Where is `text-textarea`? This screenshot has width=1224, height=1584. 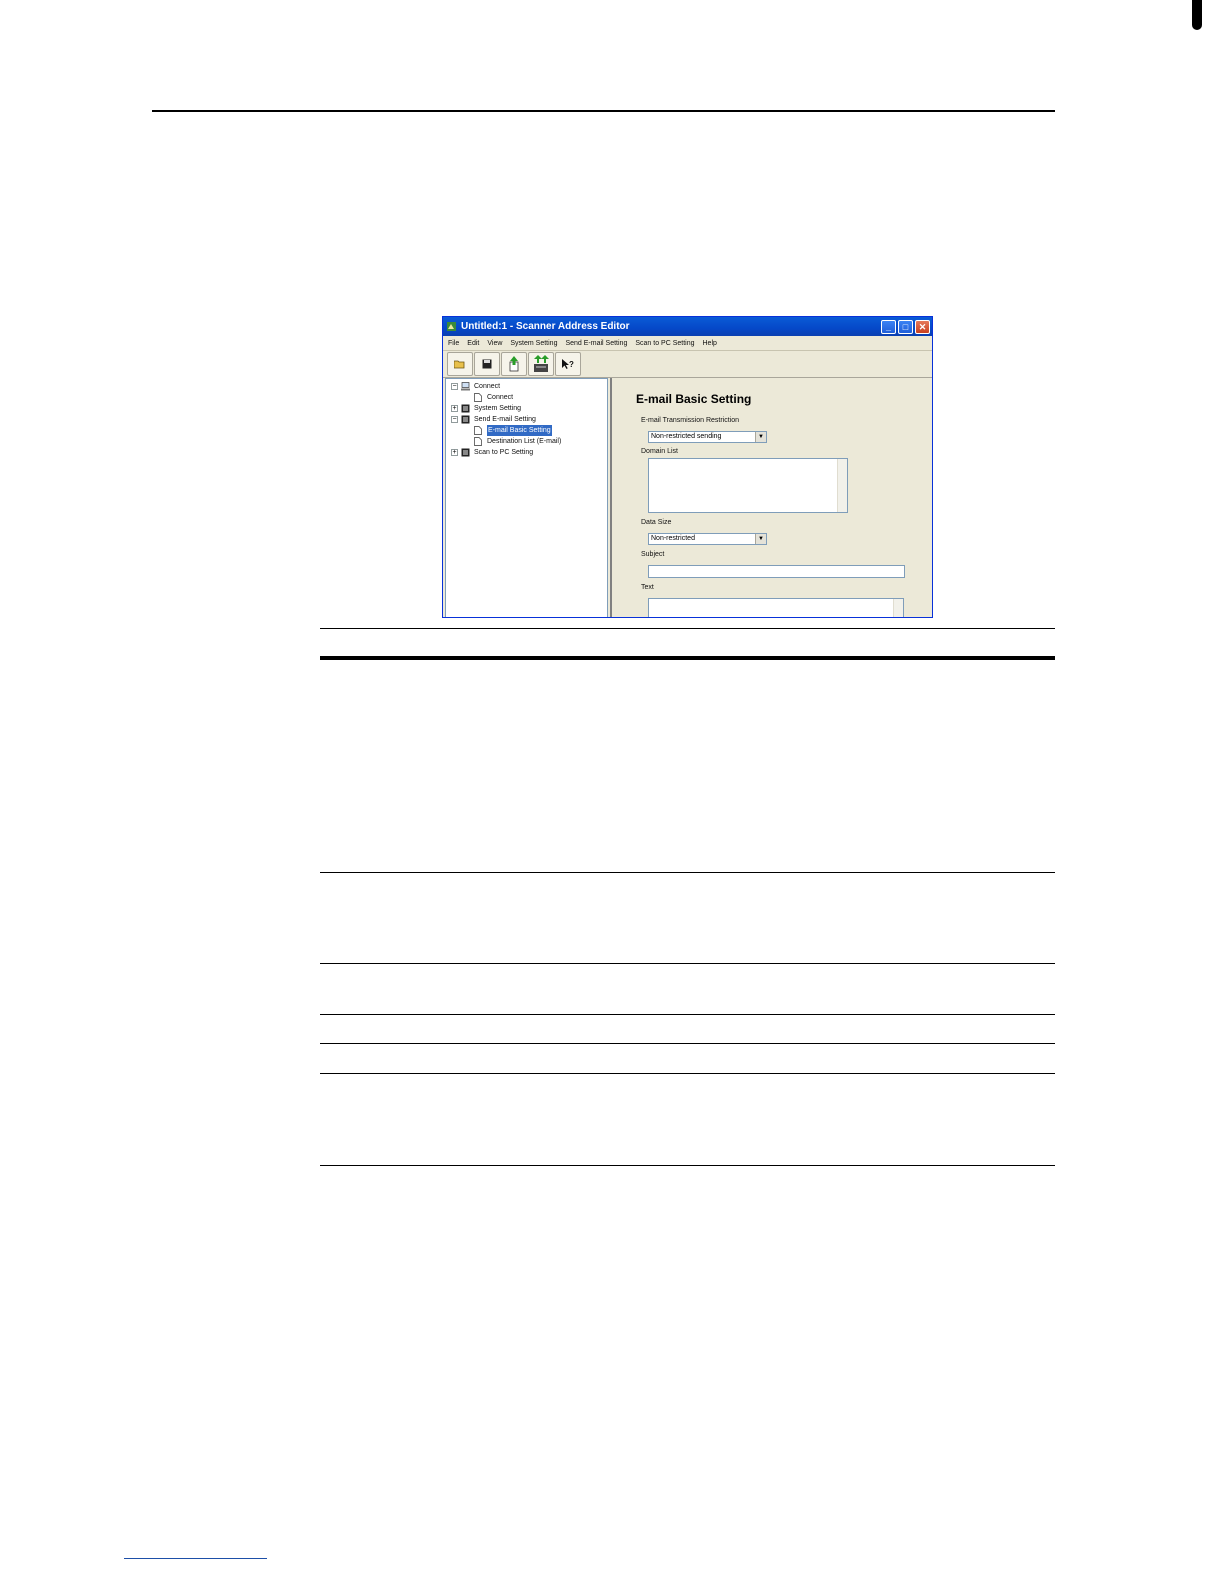 text-textarea is located at coordinates (776, 607).